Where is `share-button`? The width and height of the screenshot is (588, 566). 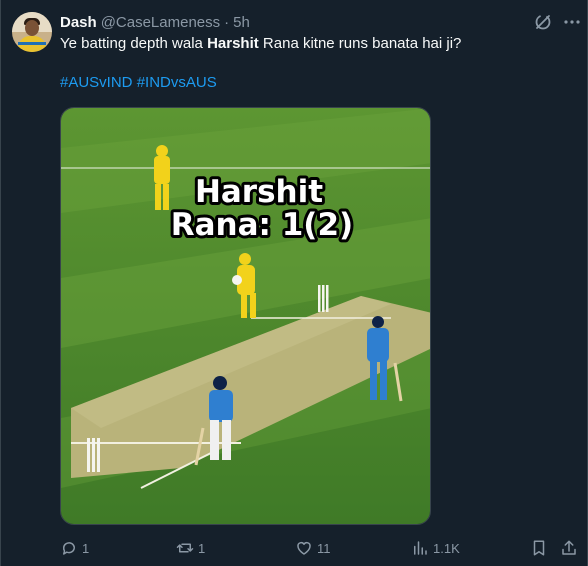 share-button is located at coordinates (569, 548).